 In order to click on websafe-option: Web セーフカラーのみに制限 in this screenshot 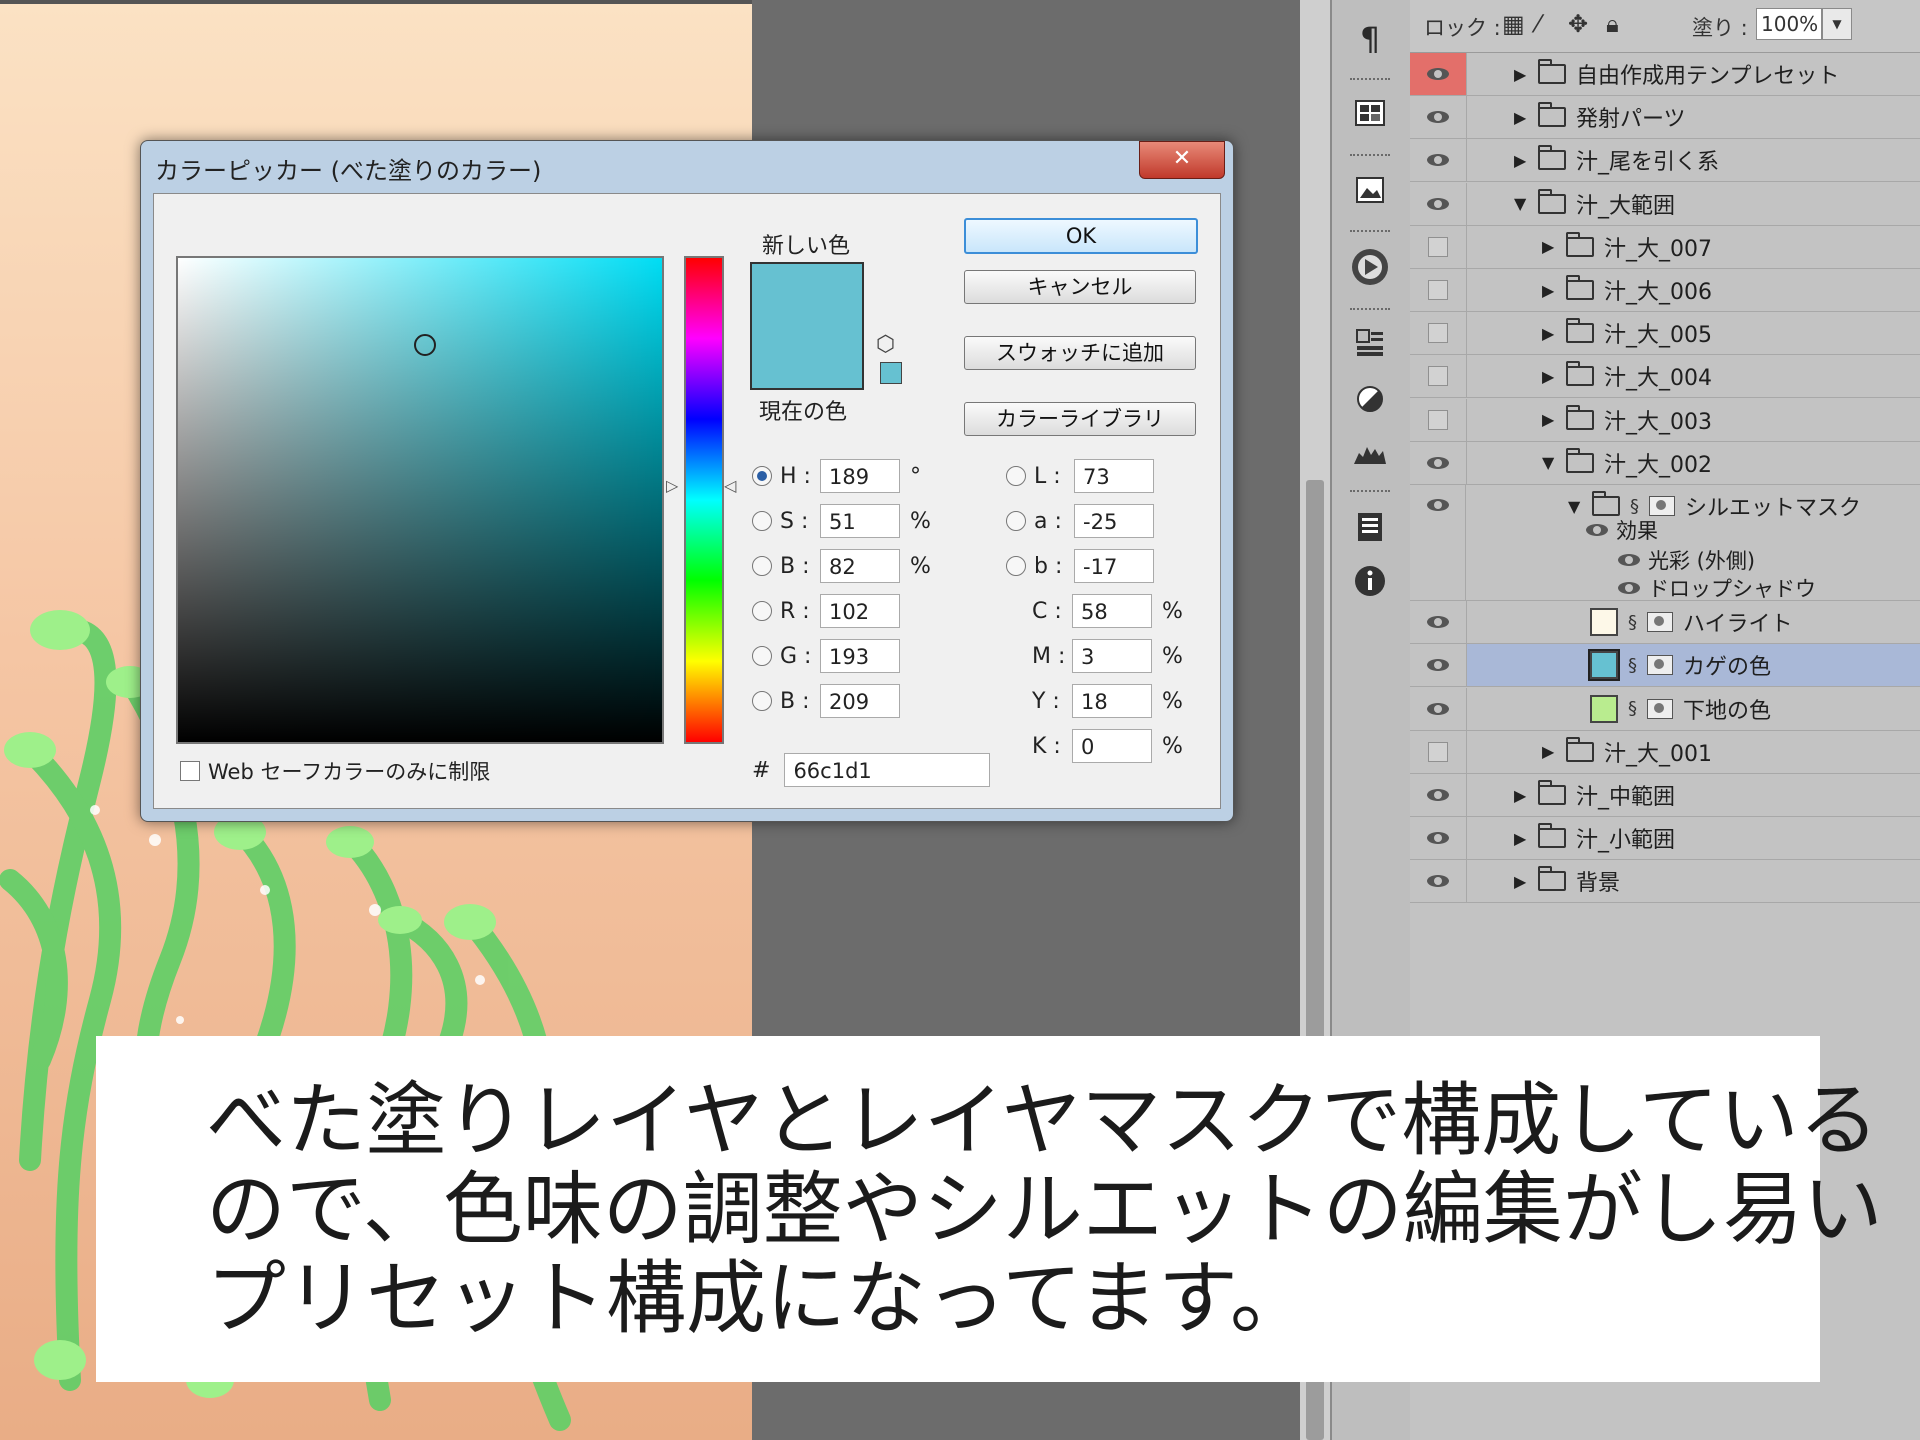, I will do `click(335, 771)`.